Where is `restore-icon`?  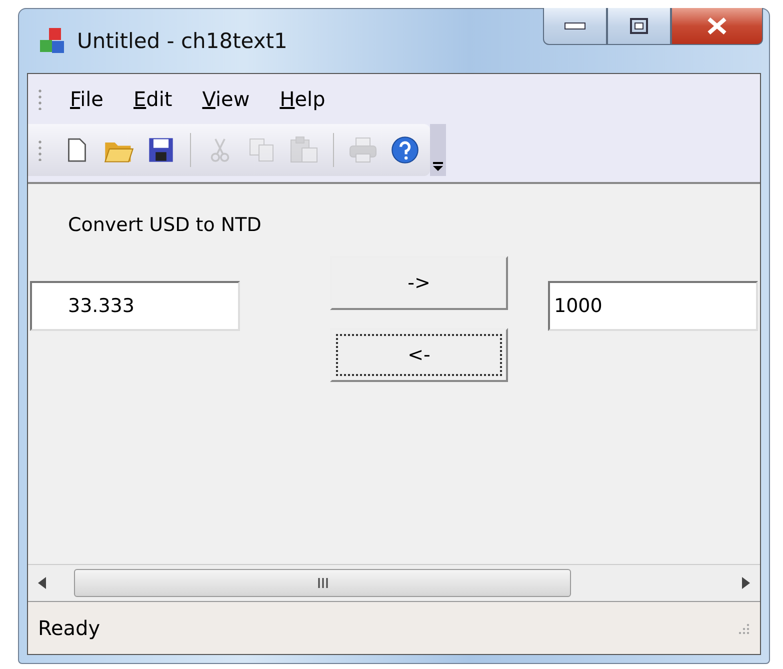
restore-icon is located at coordinates (639, 26).